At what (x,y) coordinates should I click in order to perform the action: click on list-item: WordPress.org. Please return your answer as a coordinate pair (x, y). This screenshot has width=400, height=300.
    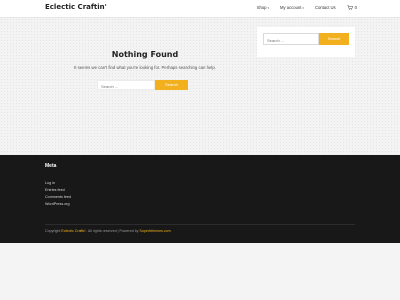
    Looking at the image, I should click on (58, 204).